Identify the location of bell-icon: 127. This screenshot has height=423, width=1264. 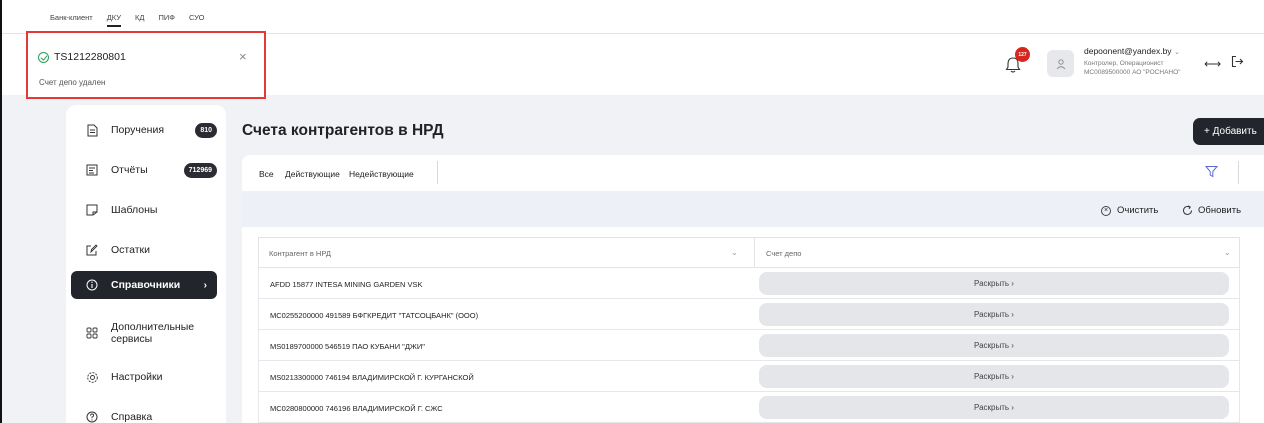
(1017, 61).